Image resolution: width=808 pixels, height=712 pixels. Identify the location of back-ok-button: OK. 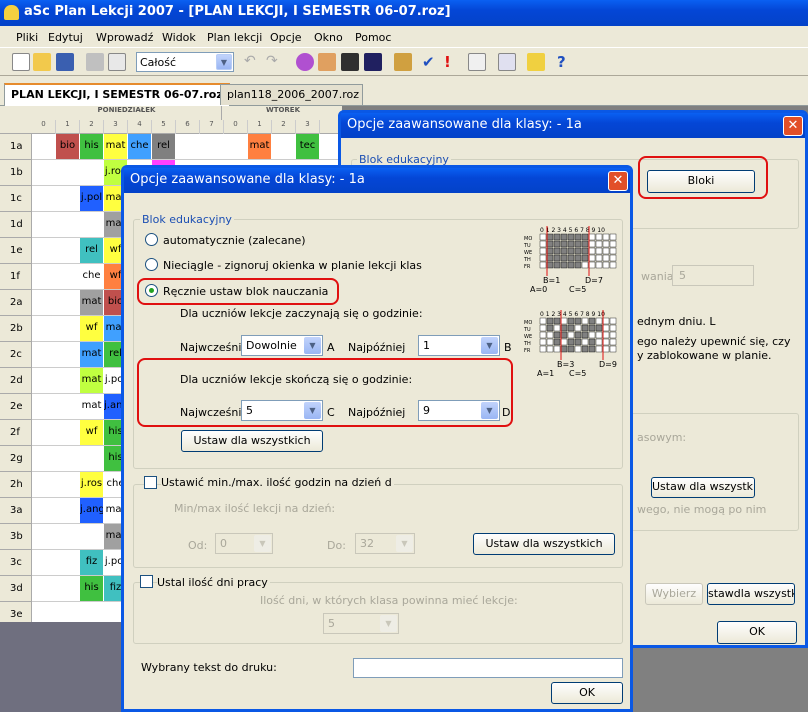
(757, 632).